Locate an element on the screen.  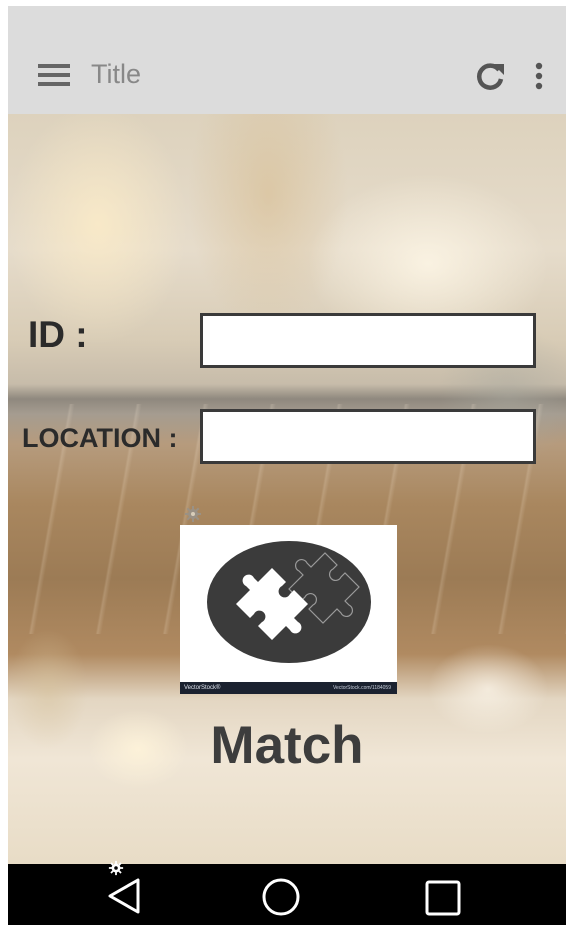
refresh-icon is located at coordinates (490, 76).